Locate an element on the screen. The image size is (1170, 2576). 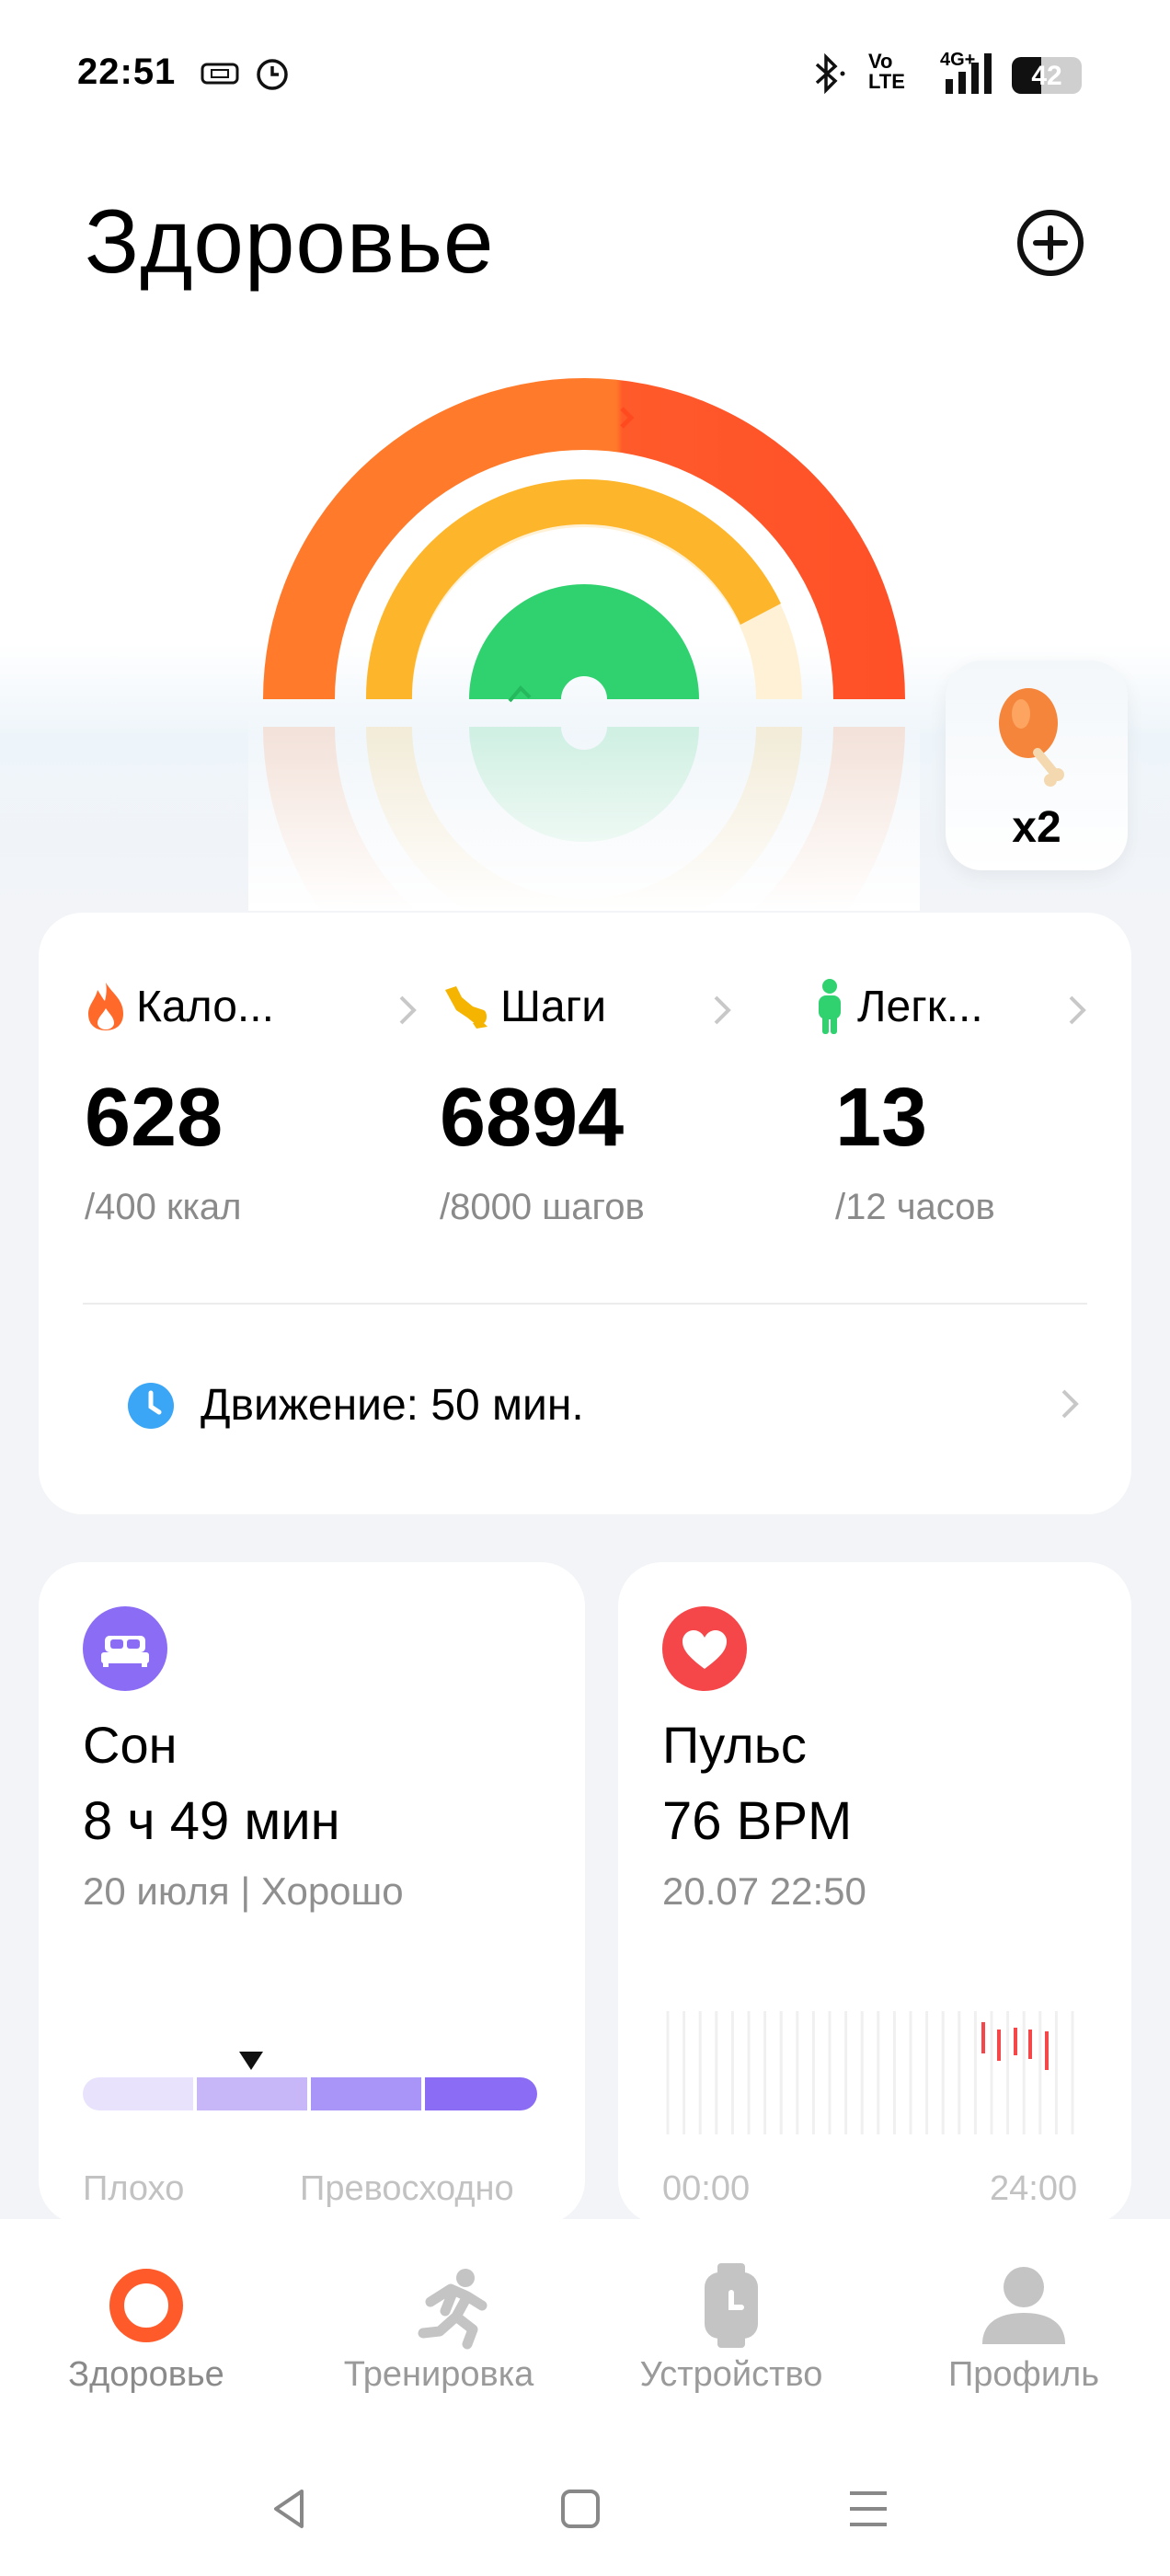
pulse-date: 20.07 22:50 is located at coordinates (764, 1891).